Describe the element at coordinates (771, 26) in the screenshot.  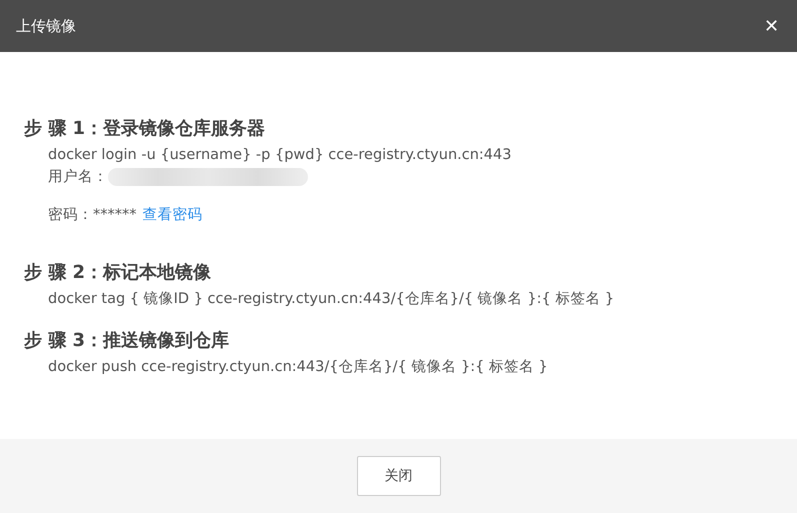
I see `close-button: ✕` at that location.